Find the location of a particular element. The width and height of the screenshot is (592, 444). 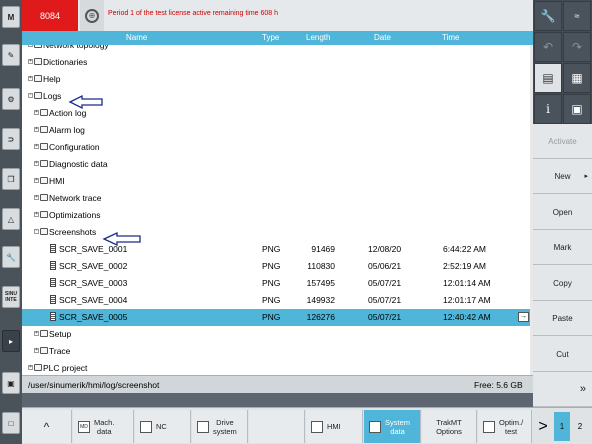

folder-row: + Network trace is located at coordinates (277, 198).